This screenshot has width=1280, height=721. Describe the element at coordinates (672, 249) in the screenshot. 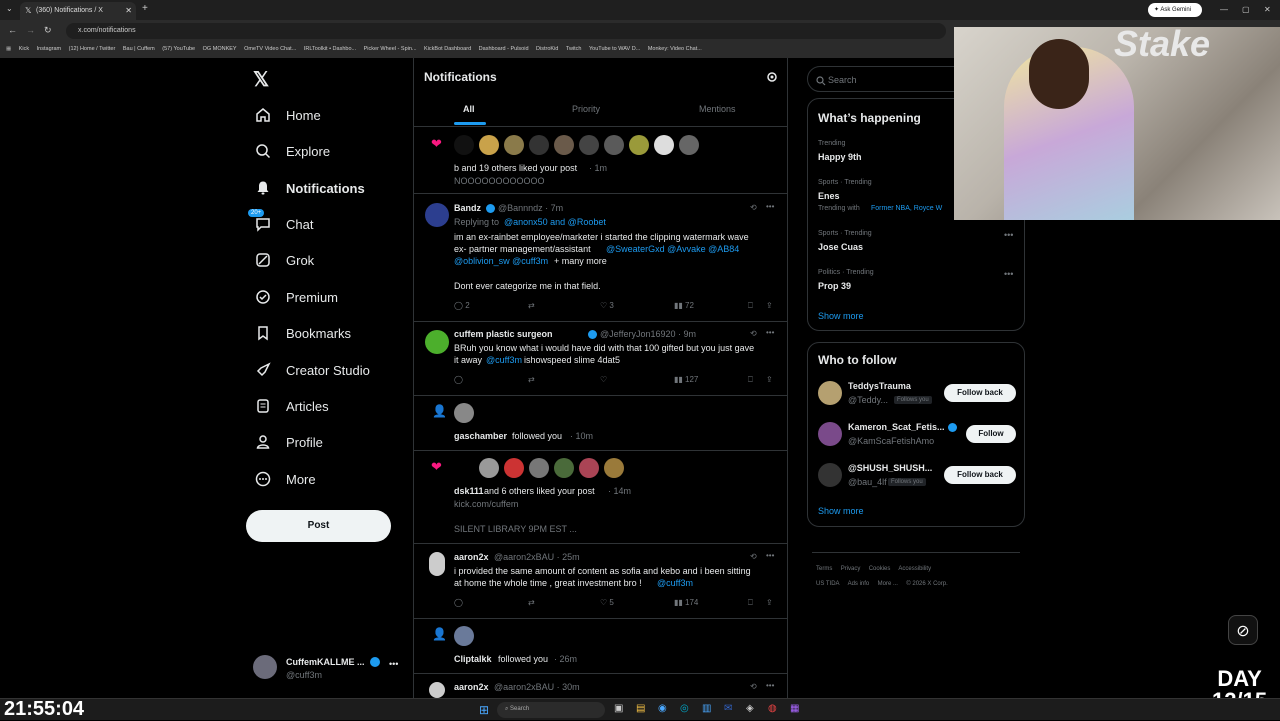

I see `mention-link: @SweaterGxd @Avvake @AB84` at that location.